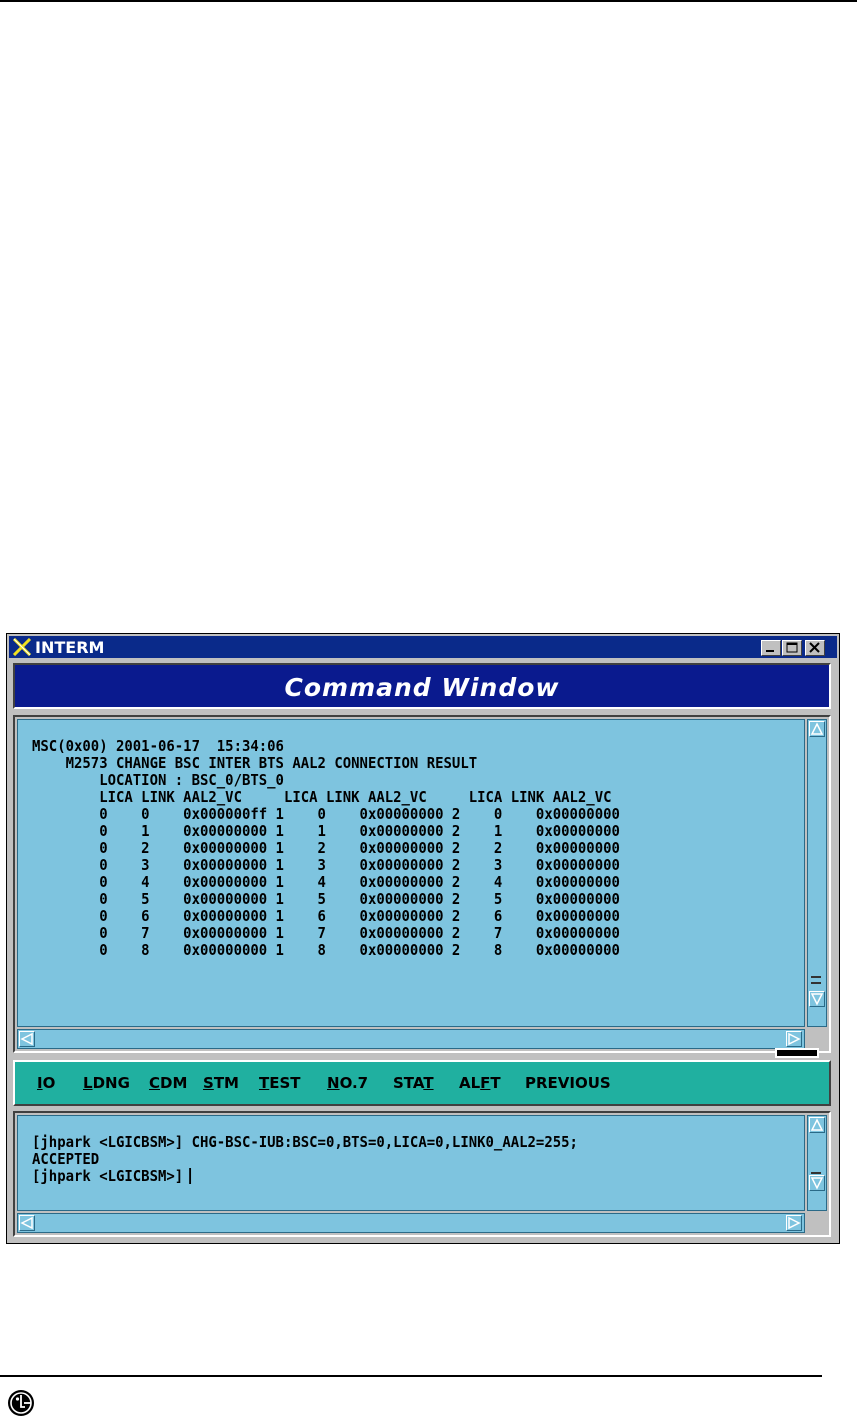  I want to click on menu-stat: STAT, so click(413, 1083).